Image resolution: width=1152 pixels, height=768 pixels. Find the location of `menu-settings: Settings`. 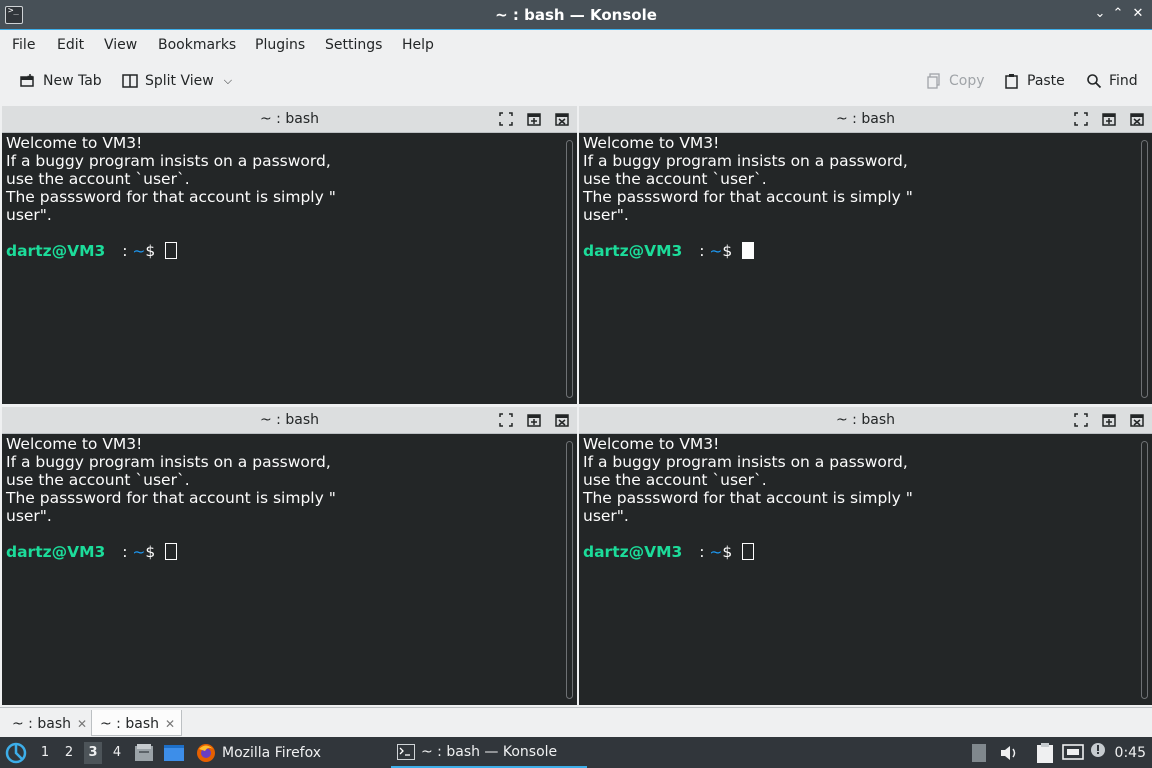

menu-settings: Settings is located at coordinates (353, 45).